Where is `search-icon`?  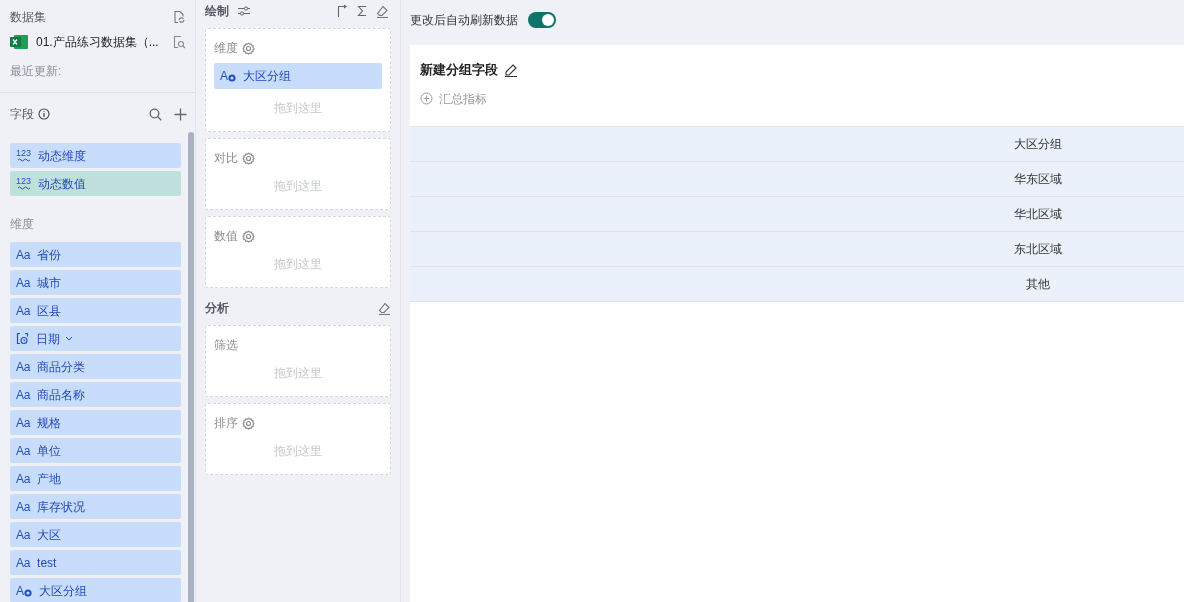 search-icon is located at coordinates (155, 114).